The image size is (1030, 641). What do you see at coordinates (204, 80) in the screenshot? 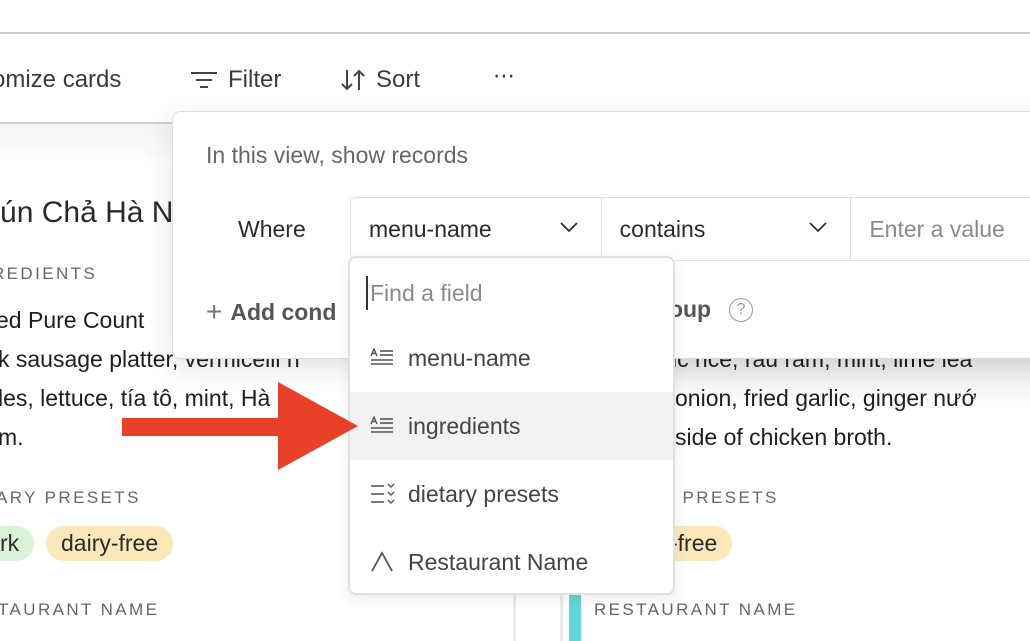
I see `filter-lines-icon` at bounding box center [204, 80].